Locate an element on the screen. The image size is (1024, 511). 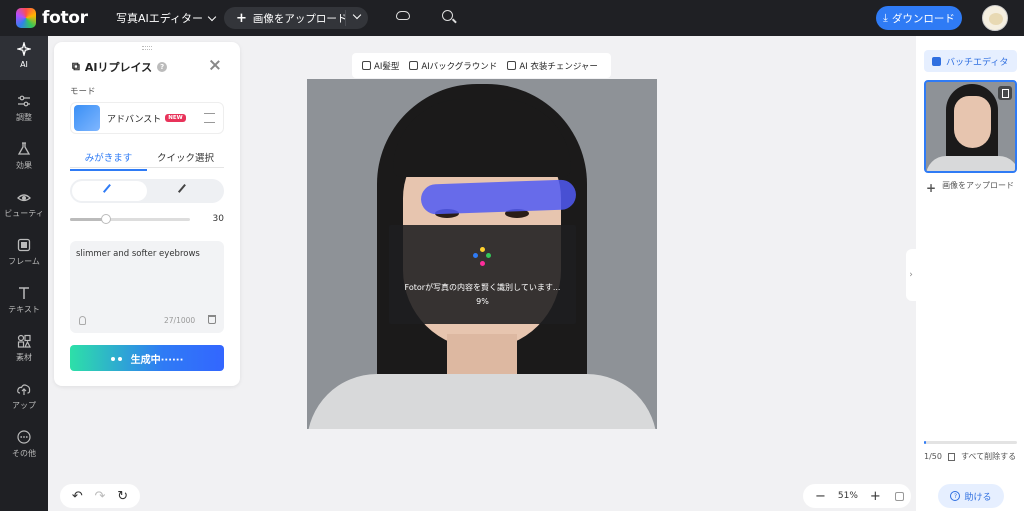
brush-tool-button is located at coordinates (109, 191).